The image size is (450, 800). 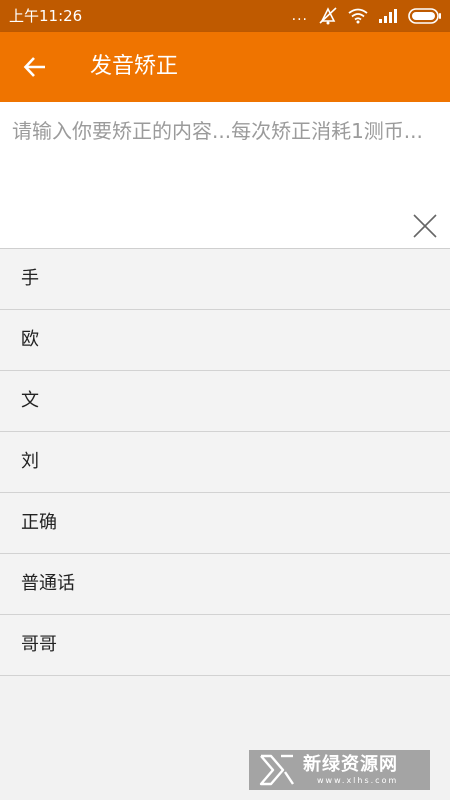 I want to click on watermark-logo-icon, so click(x=276, y=770).